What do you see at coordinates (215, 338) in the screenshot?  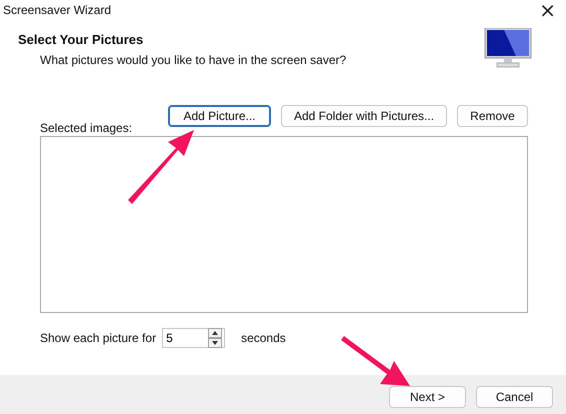 I see `spin-arrows-icon` at bounding box center [215, 338].